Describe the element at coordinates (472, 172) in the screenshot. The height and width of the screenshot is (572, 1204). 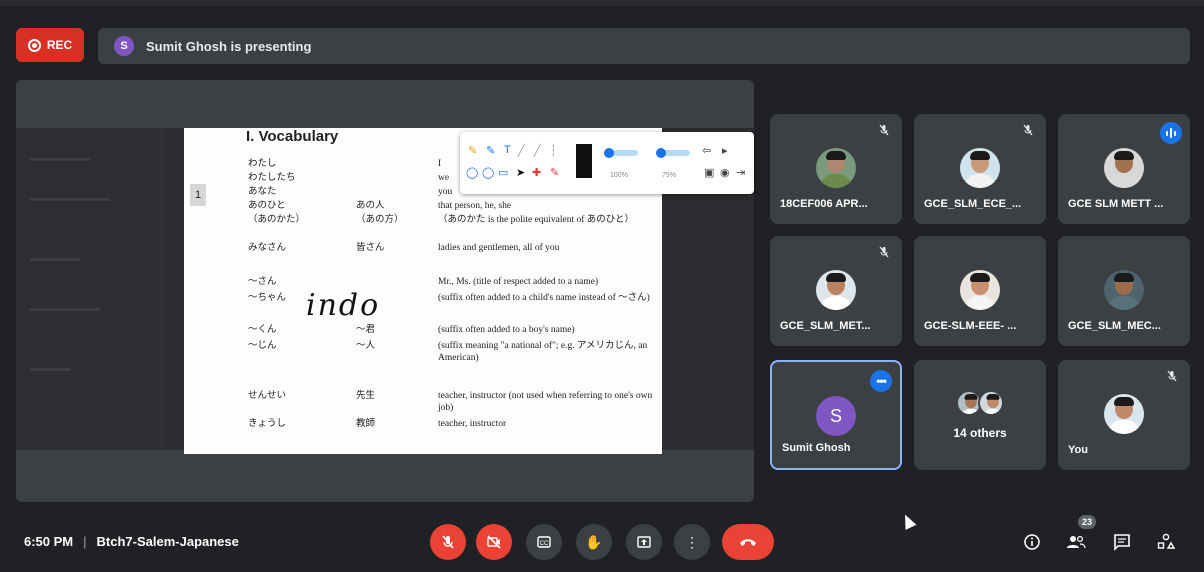
I see `ellipse-tool-icon: ◯` at that location.